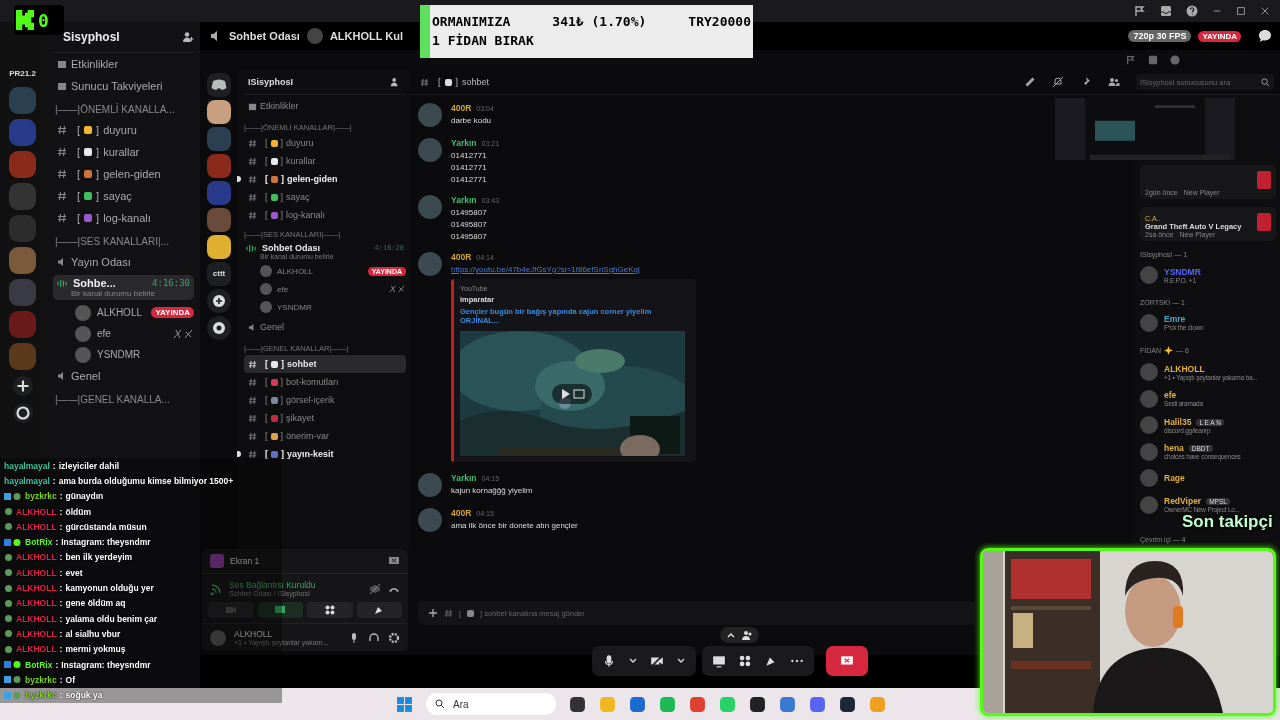  I want to click on screen-share-icon, so click(719, 661).